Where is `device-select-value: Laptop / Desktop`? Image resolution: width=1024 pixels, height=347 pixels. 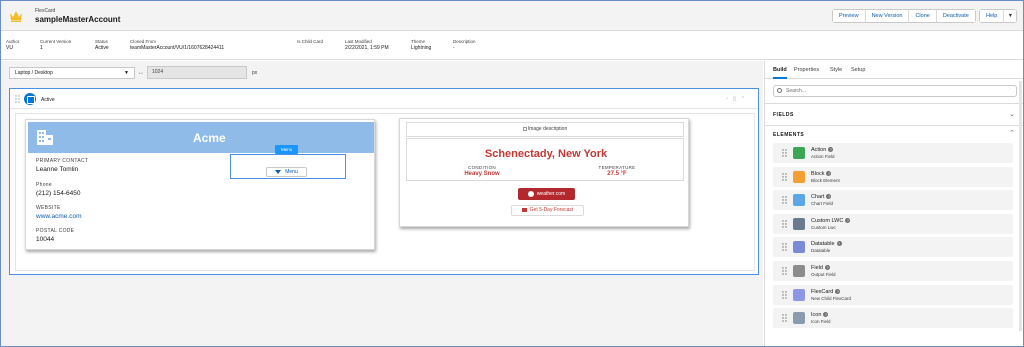 device-select-value: Laptop / Desktop is located at coordinates (34, 73).